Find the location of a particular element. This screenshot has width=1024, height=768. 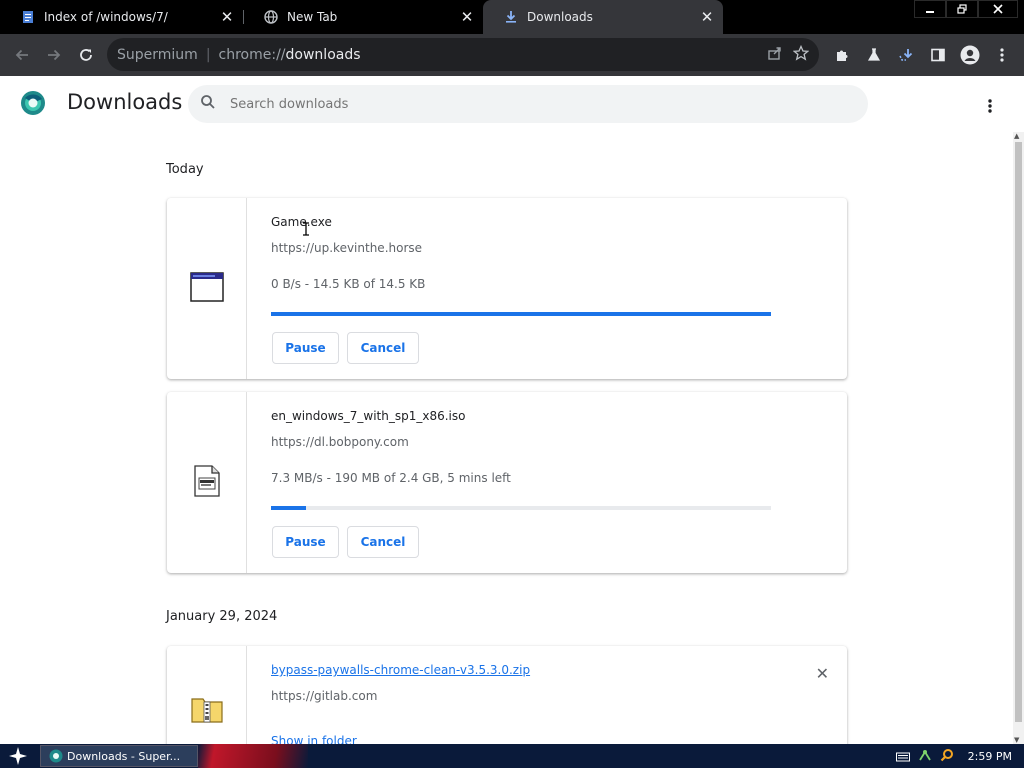

download-status: 0 B/s - 14.5 KB of 14.5 KB is located at coordinates (348, 284).